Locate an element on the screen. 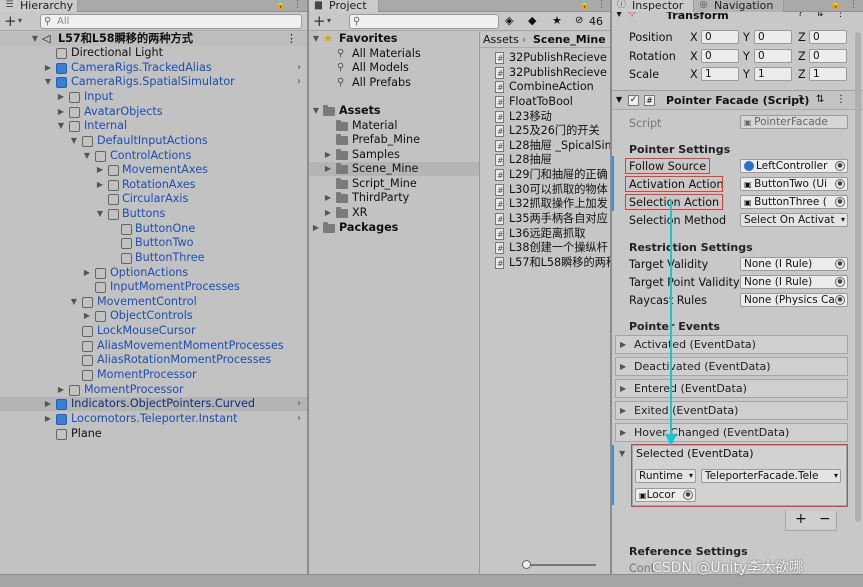 This screenshot has width=863, height=587. tab-navigation: ◎ Navigation is located at coordinates (739, 6).